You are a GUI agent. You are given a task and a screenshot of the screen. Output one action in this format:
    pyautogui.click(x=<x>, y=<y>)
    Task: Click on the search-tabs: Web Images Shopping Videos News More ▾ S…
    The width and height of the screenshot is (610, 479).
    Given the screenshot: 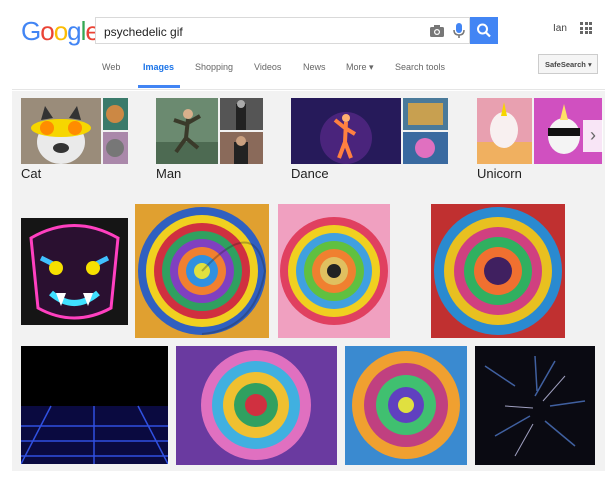 What is the action you would take?
    pyautogui.click(x=308, y=67)
    